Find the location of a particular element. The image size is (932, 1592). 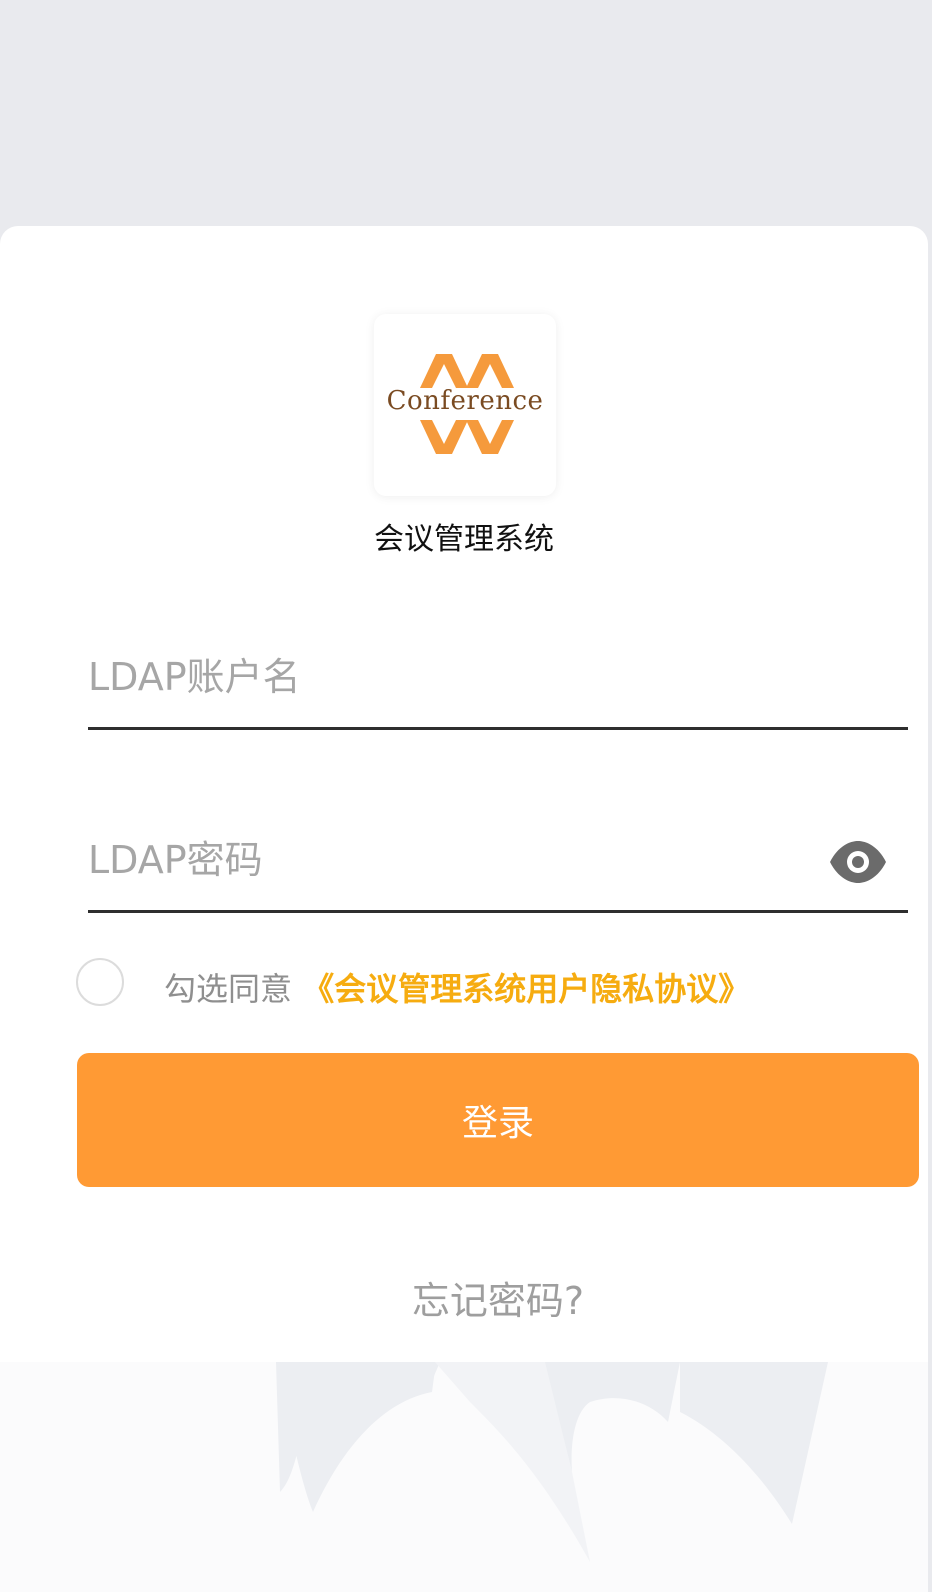

password-field is located at coordinates (498, 861).